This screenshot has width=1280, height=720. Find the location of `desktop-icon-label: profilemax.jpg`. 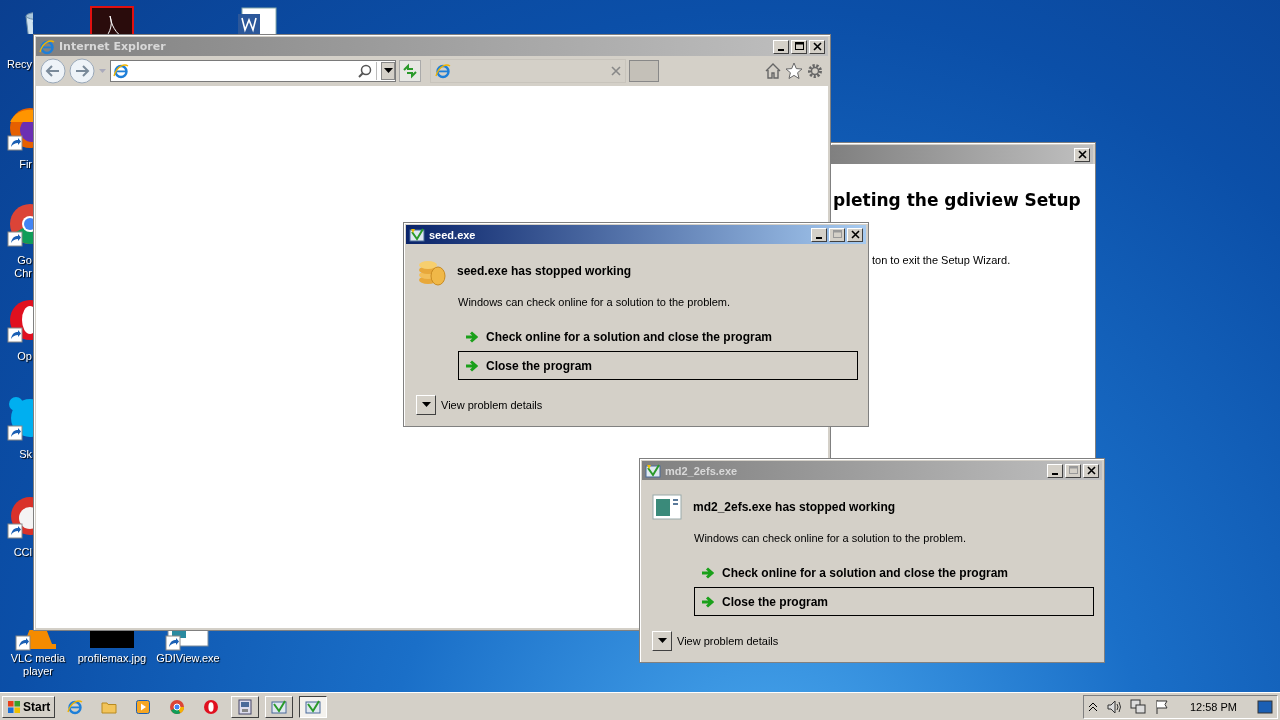

desktop-icon-label: profilemax.jpg is located at coordinates (112, 658).